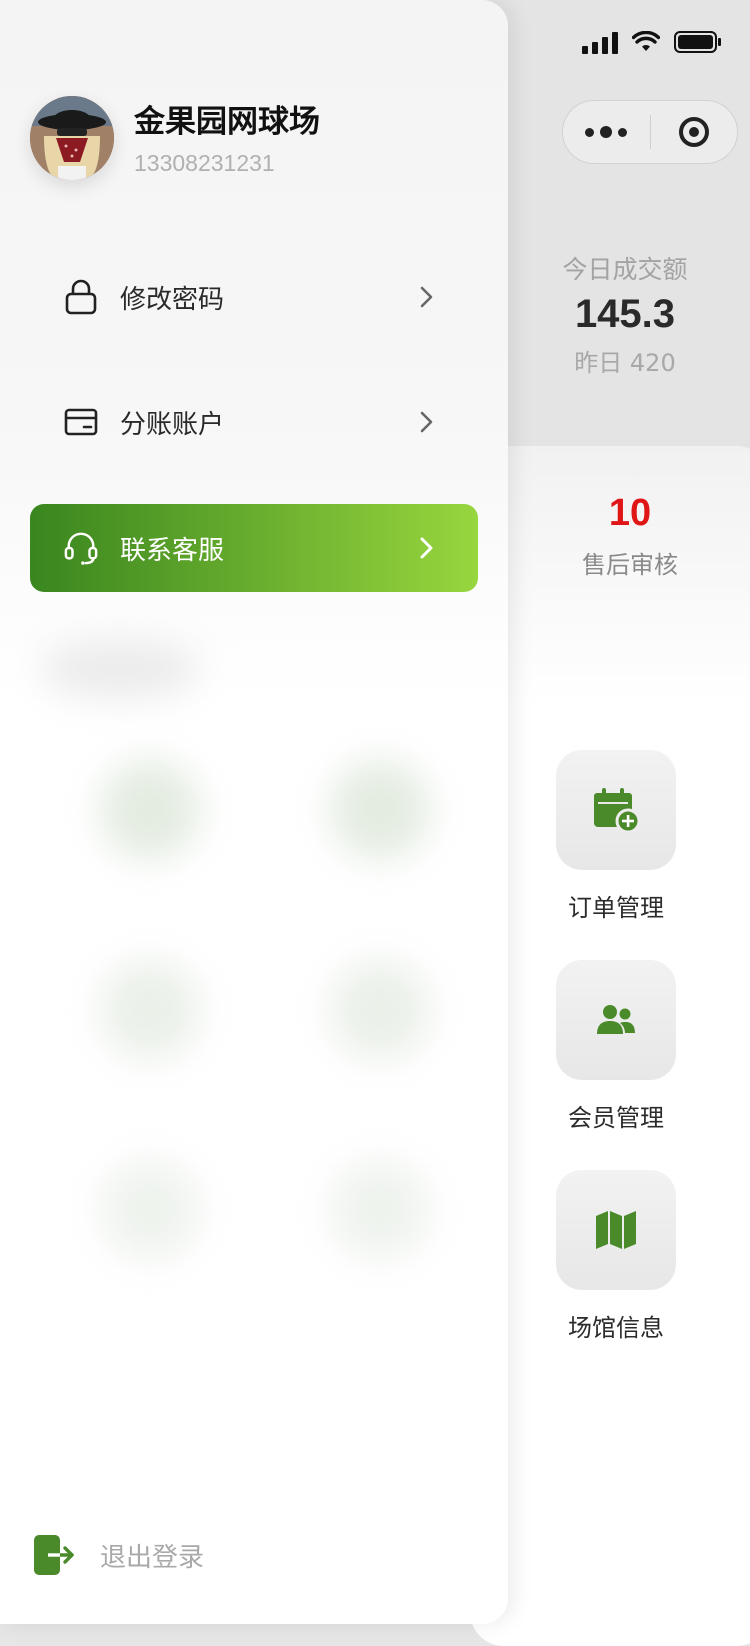 The image size is (750, 1646). Describe the element at coordinates (625, 269) in the screenshot. I see `today-revenue-label: 今日成交额` at that location.